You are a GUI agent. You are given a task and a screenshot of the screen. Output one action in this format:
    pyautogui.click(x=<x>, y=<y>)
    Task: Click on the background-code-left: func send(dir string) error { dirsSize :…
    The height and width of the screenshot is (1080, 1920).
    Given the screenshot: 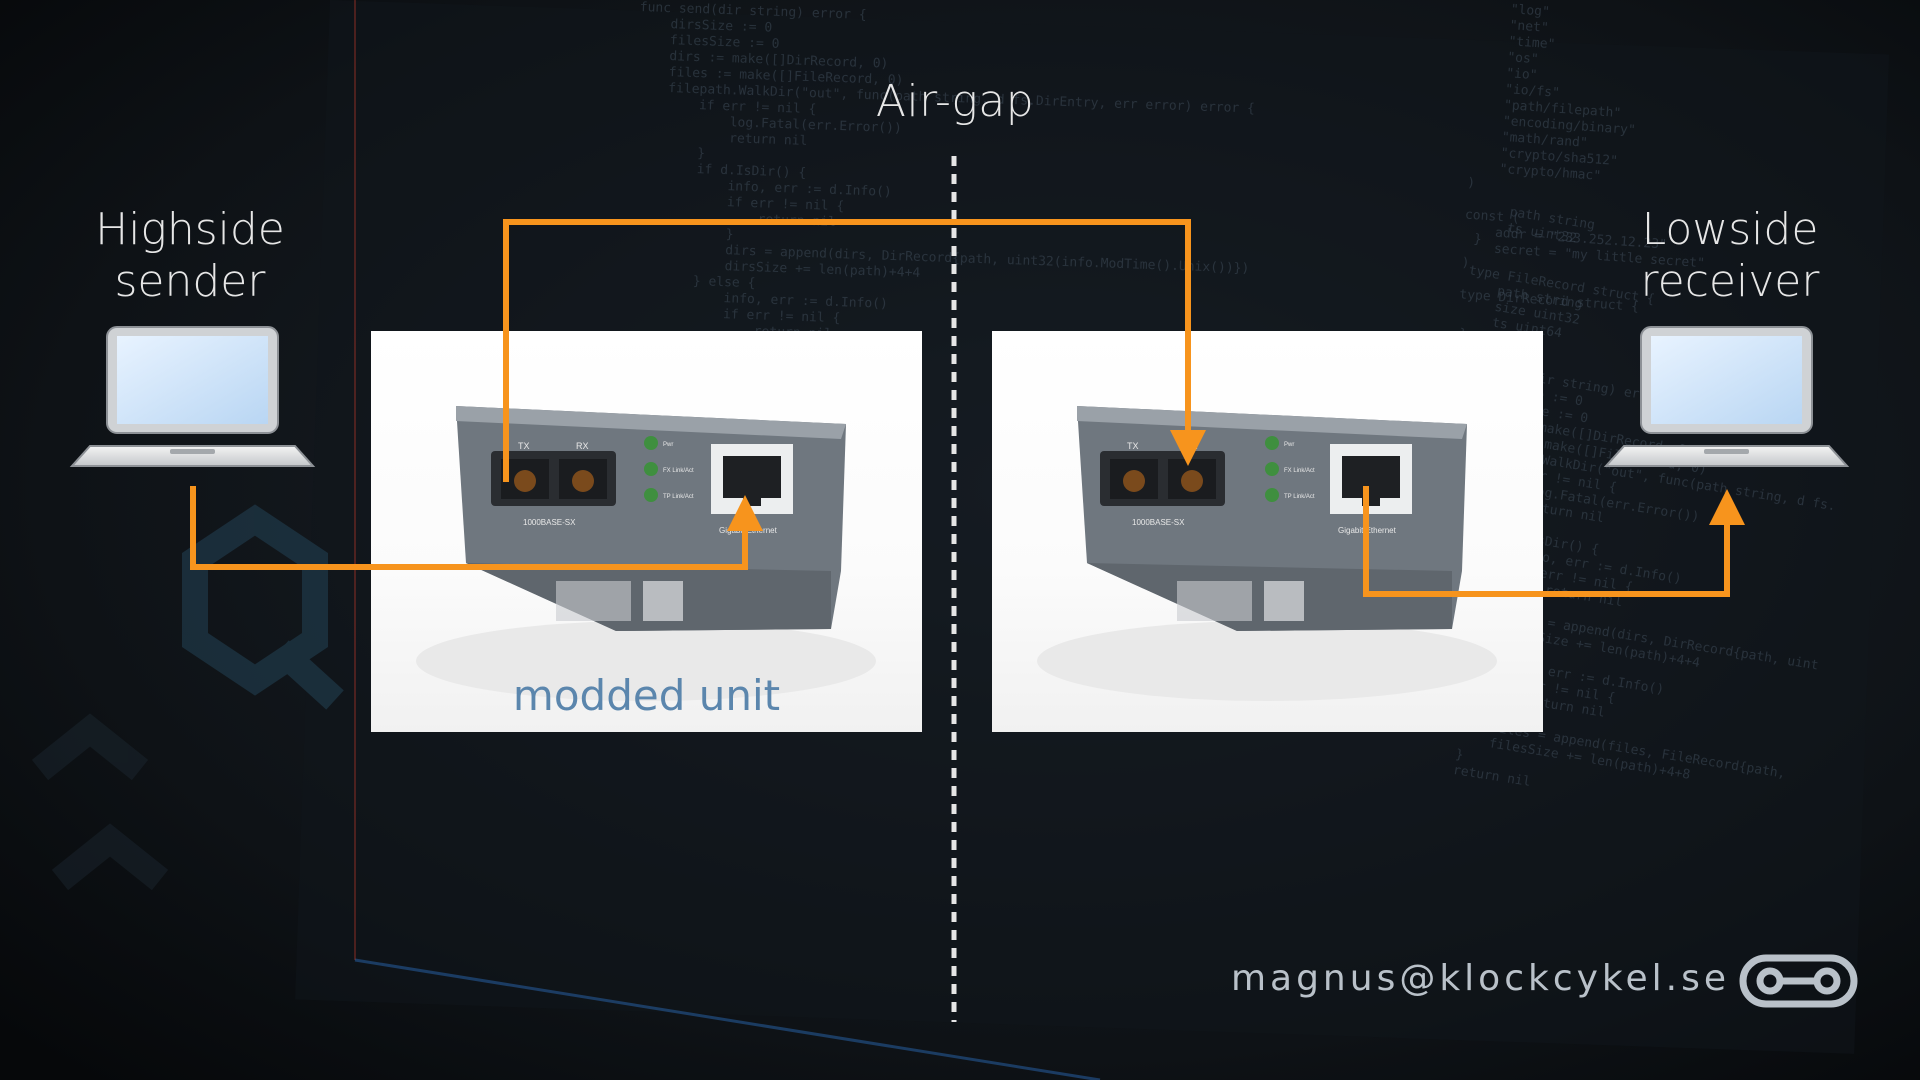 What is the action you would take?
    pyautogui.click(x=947, y=177)
    